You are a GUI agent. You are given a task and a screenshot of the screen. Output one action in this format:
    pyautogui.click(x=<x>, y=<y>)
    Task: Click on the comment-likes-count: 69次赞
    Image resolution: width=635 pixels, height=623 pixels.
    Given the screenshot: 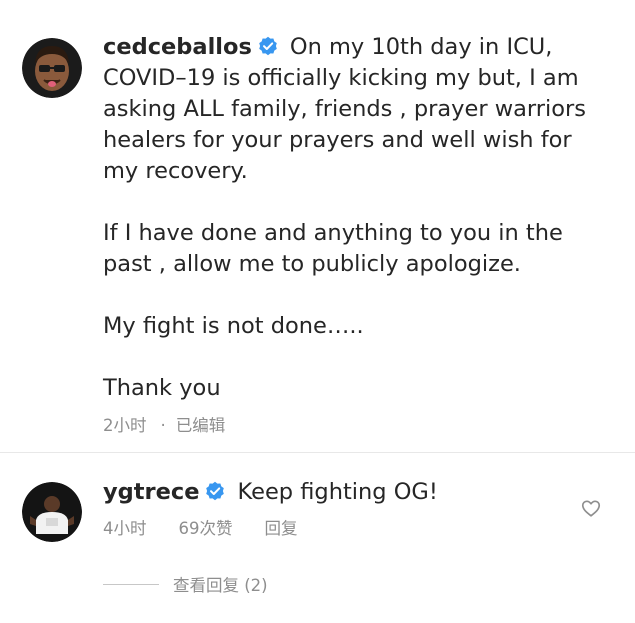 What is the action you would take?
    pyautogui.click(x=206, y=527)
    